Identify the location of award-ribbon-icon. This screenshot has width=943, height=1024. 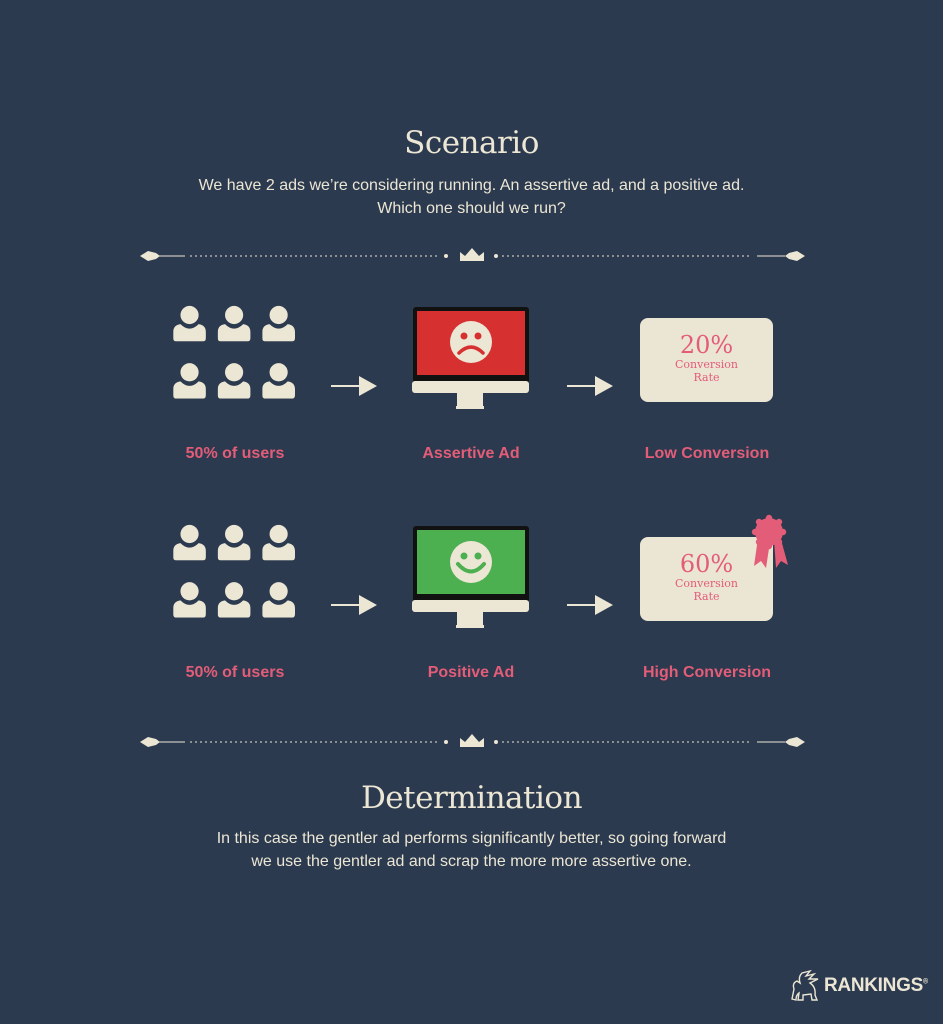
(769, 541).